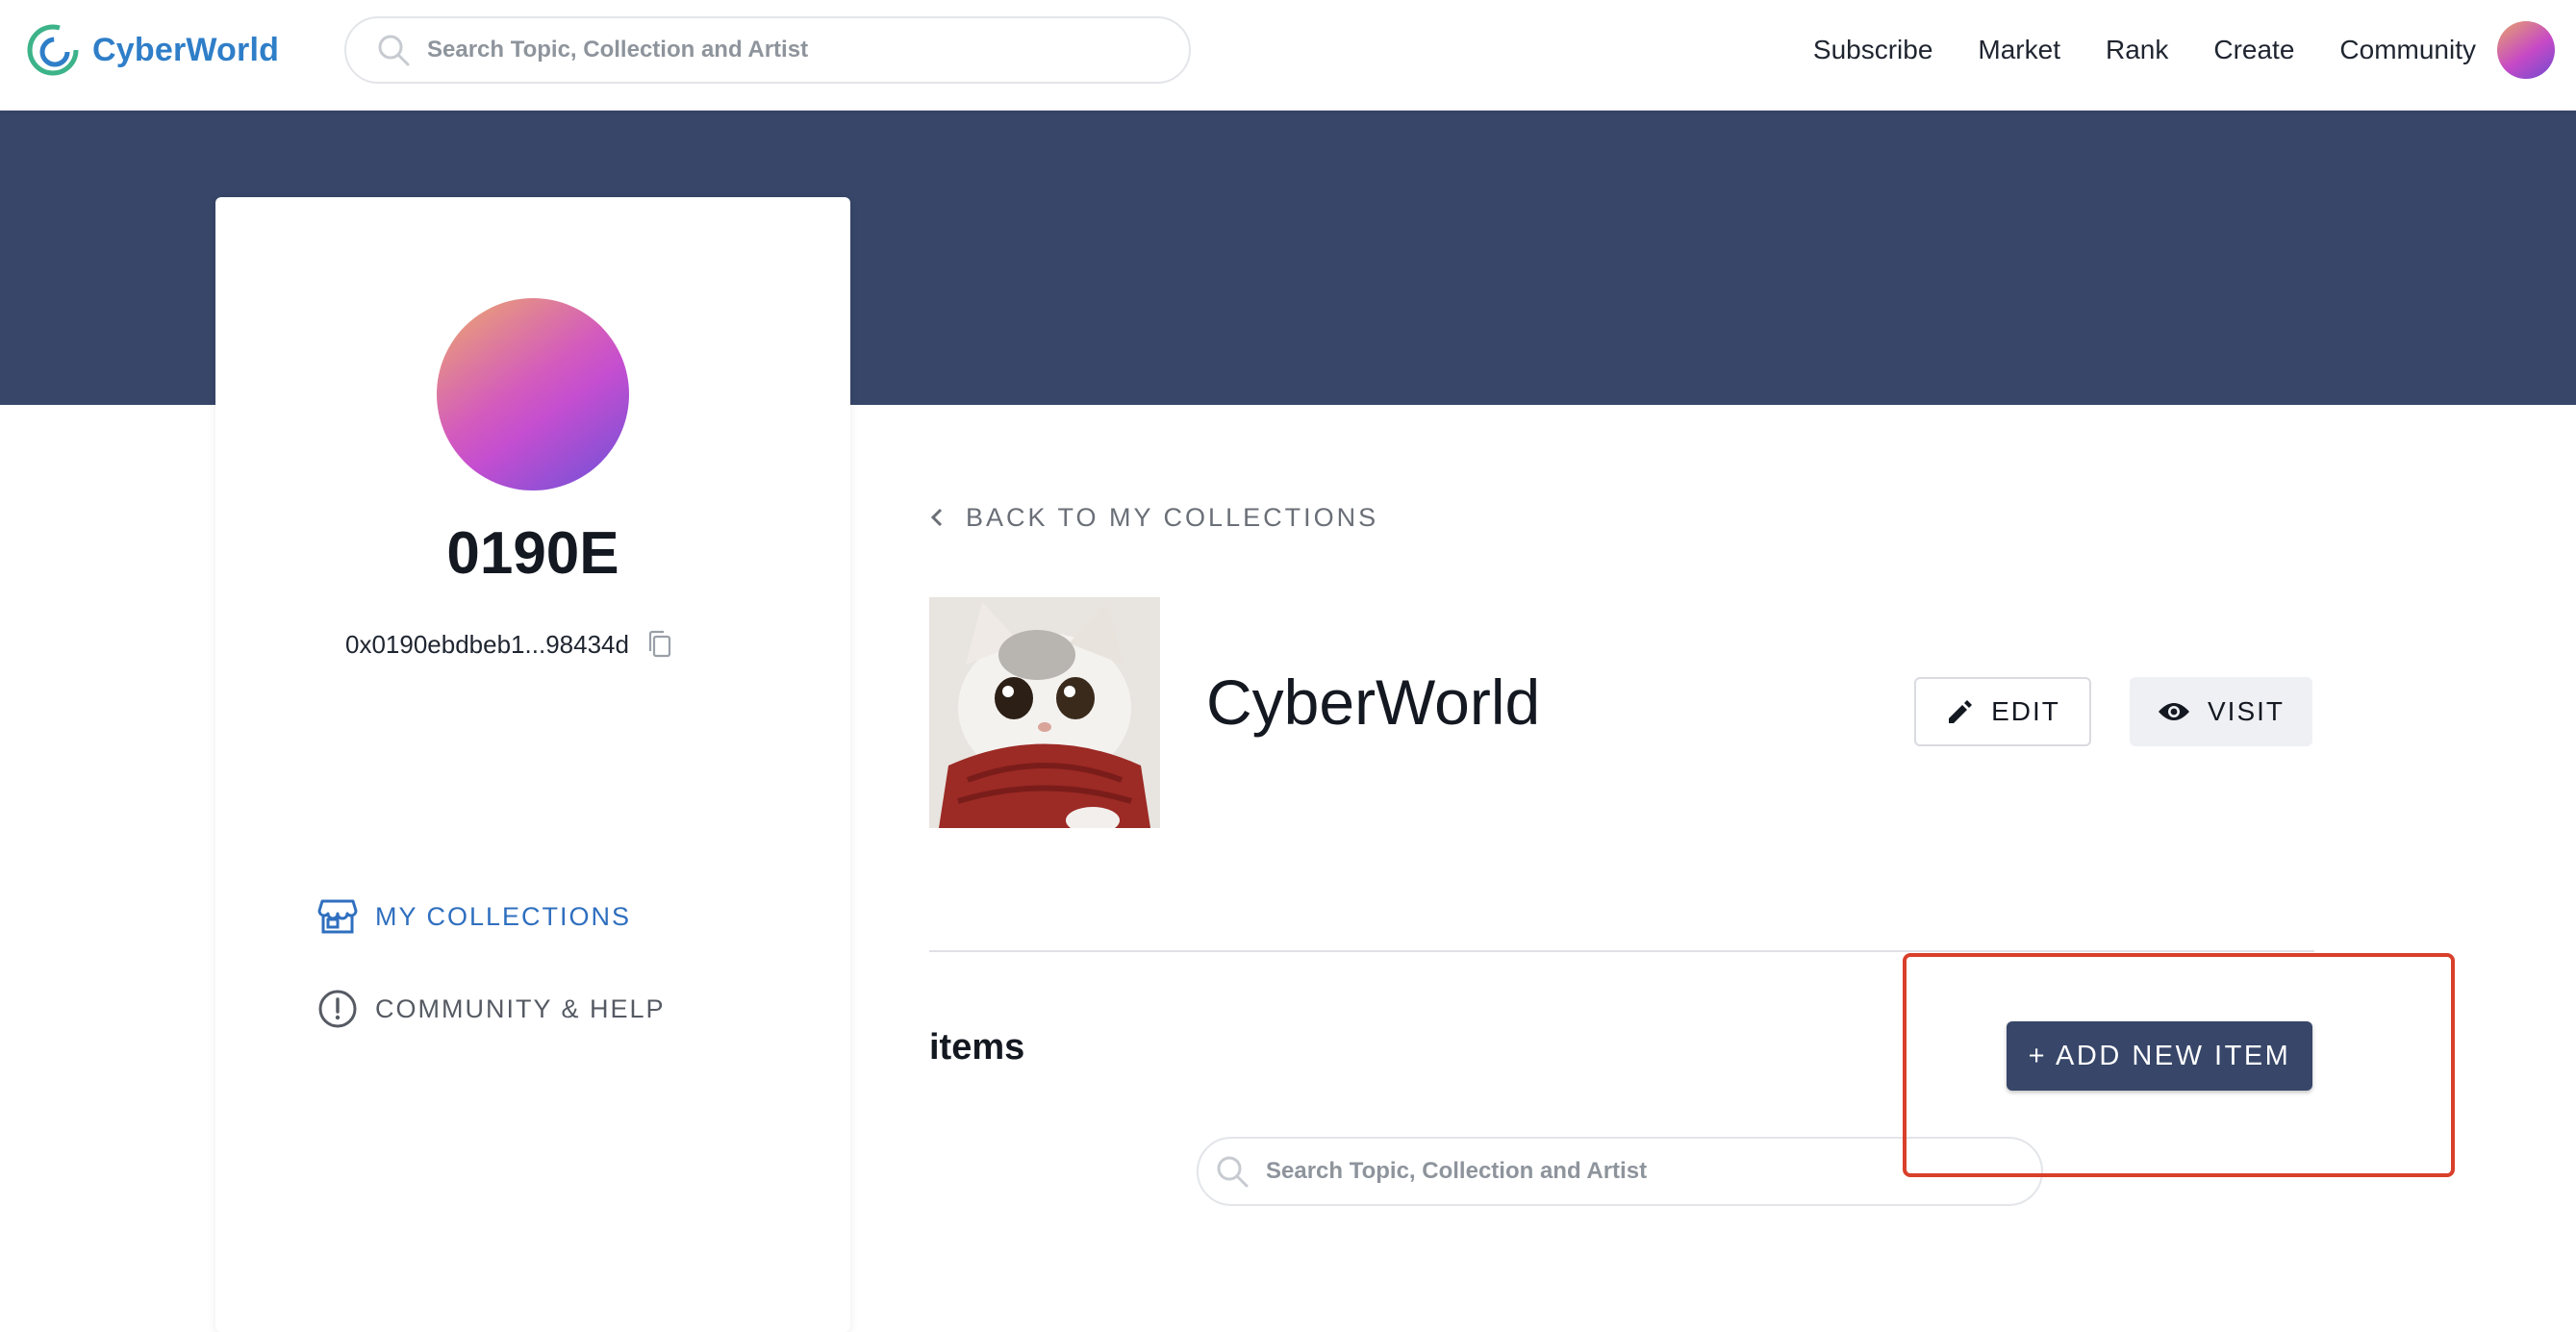  I want to click on alert-icon, so click(337, 1009).